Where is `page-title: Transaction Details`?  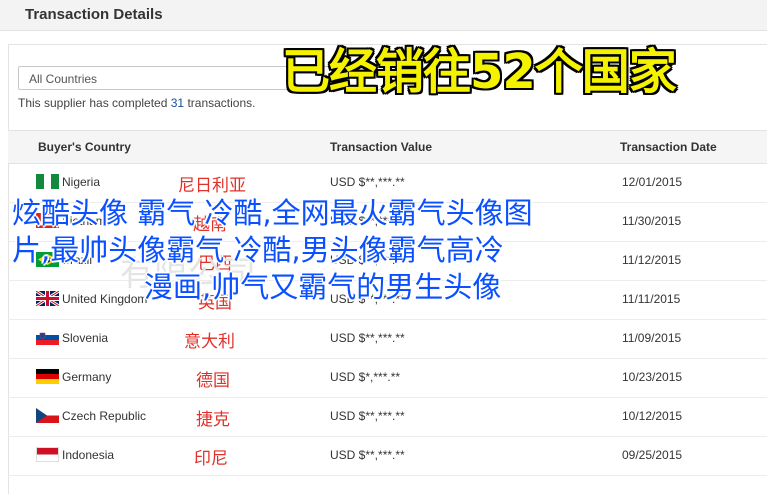
page-title: Transaction Details is located at coordinates (94, 14).